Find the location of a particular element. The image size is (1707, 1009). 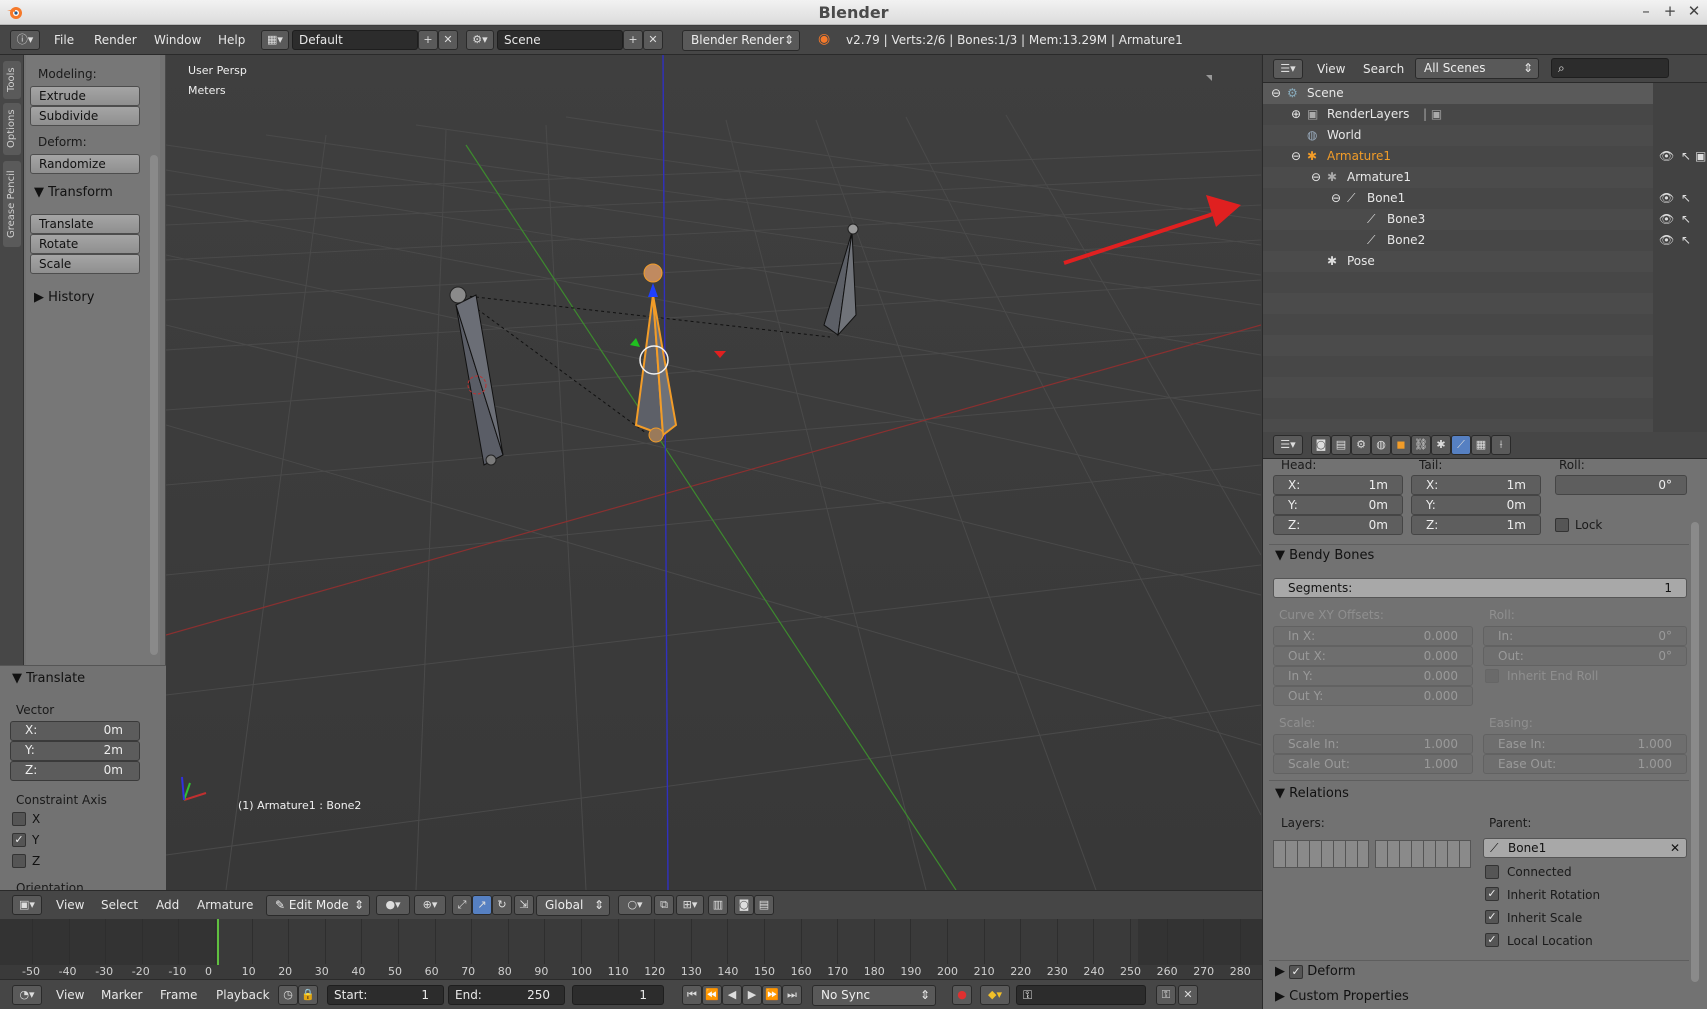

translate-x-field: X: 0m is located at coordinates (75, 731).